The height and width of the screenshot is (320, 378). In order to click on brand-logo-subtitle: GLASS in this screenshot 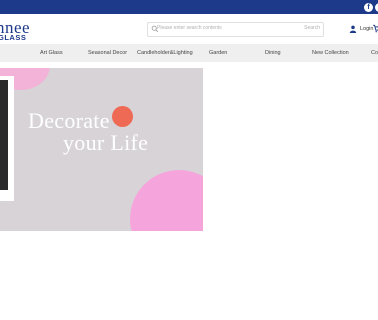, I will do `click(13, 37)`.